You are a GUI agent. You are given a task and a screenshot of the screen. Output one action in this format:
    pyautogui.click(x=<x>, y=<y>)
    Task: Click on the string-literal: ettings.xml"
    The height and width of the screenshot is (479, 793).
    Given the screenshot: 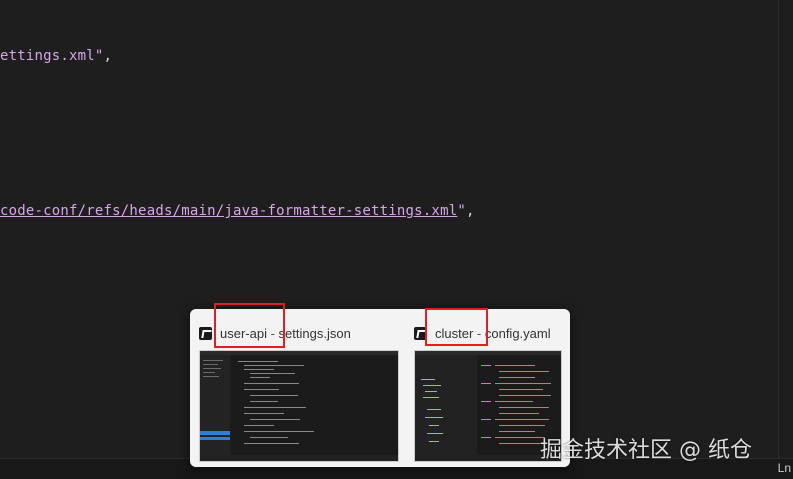 What is the action you would take?
    pyautogui.click(x=52, y=56)
    